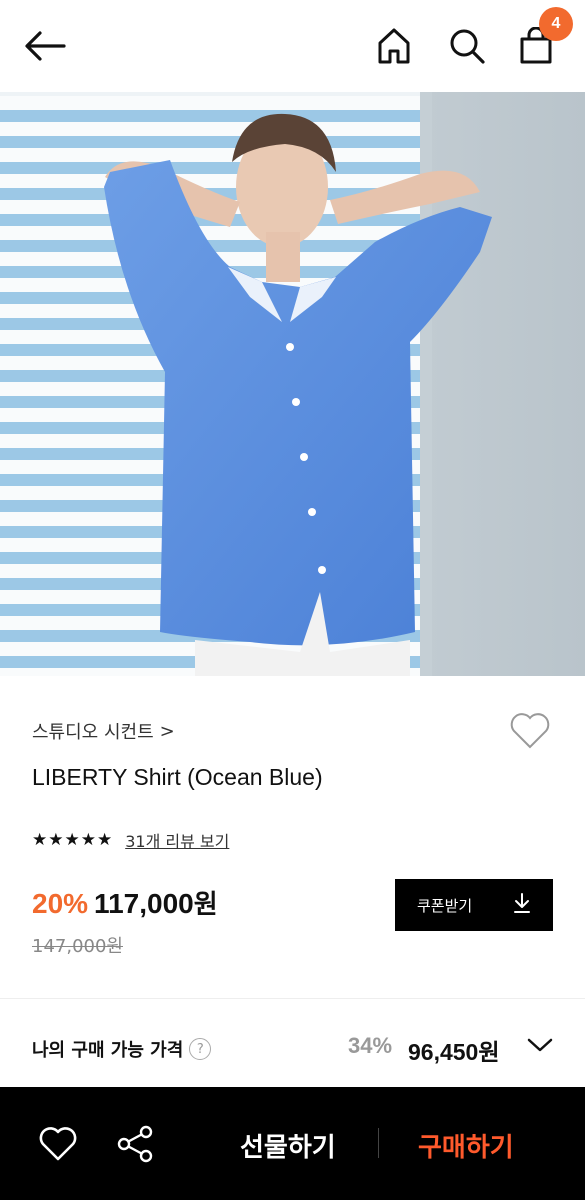 Image resolution: width=585 pixels, height=1200 pixels. Describe the element at coordinates (378, 1143) in the screenshot. I see `bar-separator` at that location.